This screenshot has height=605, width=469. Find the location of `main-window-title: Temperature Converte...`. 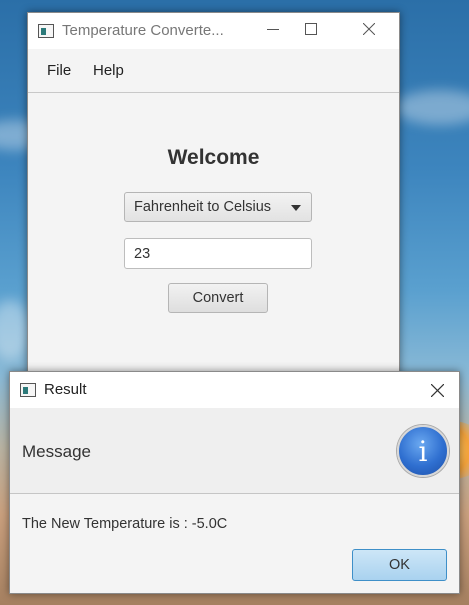

main-window-title: Temperature Converte... is located at coordinates (143, 30).